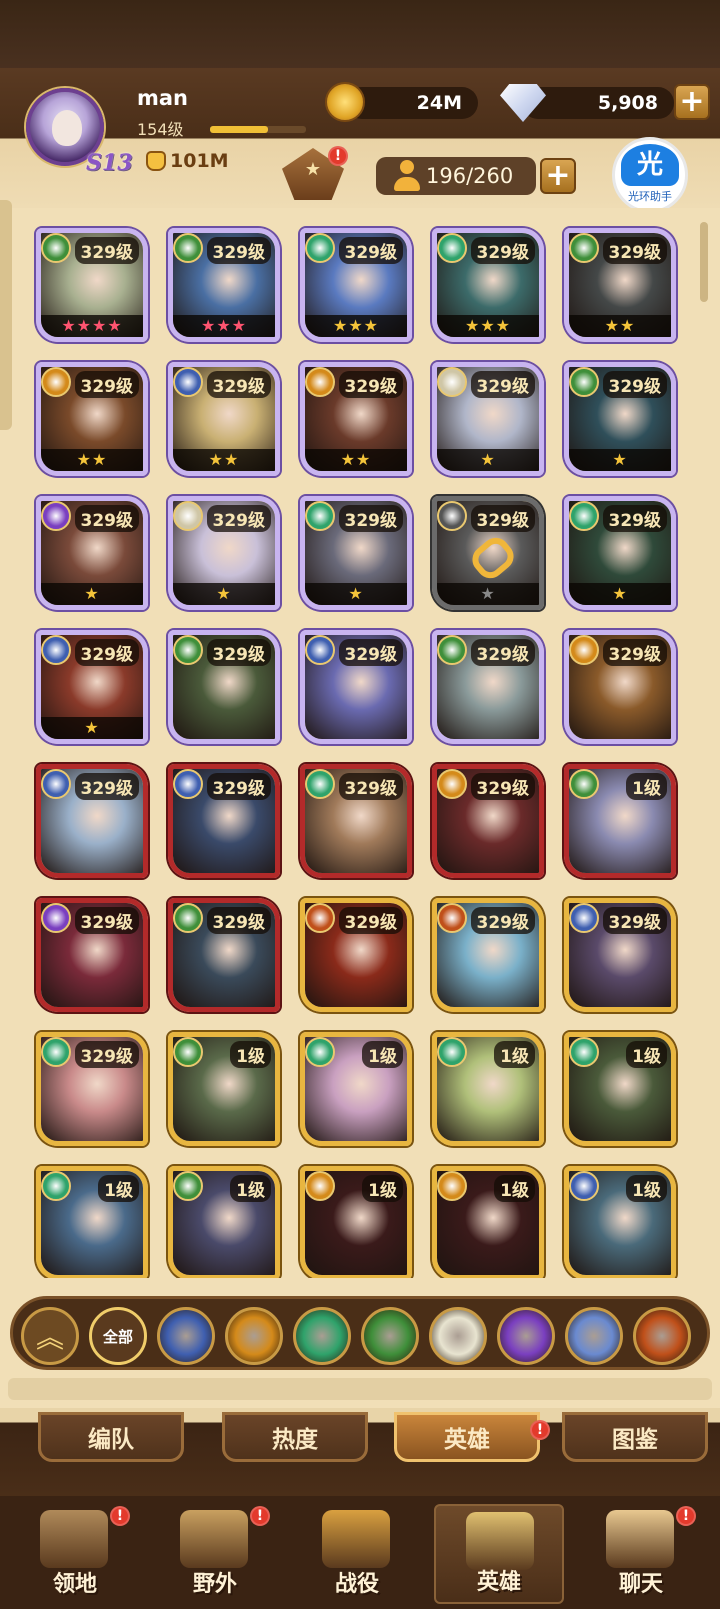  I want to click on add-capacity-button: +, so click(558, 176).